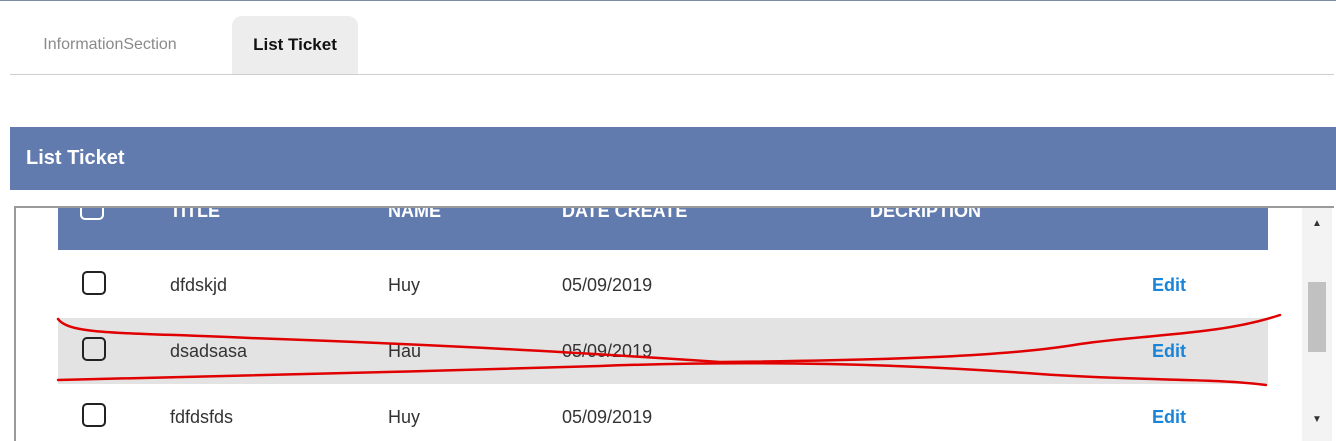 This screenshot has height=441, width=1336. I want to click on cell-title: dfdskjd, so click(199, 285).